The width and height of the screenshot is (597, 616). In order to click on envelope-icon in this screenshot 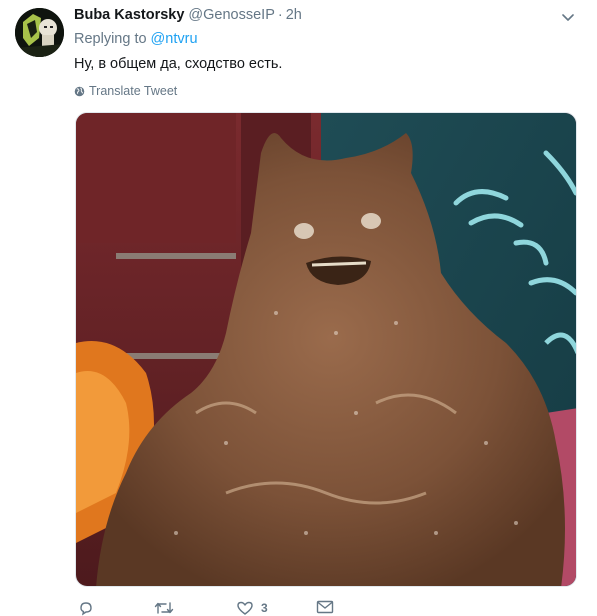, I will do `click(325, 607)`.